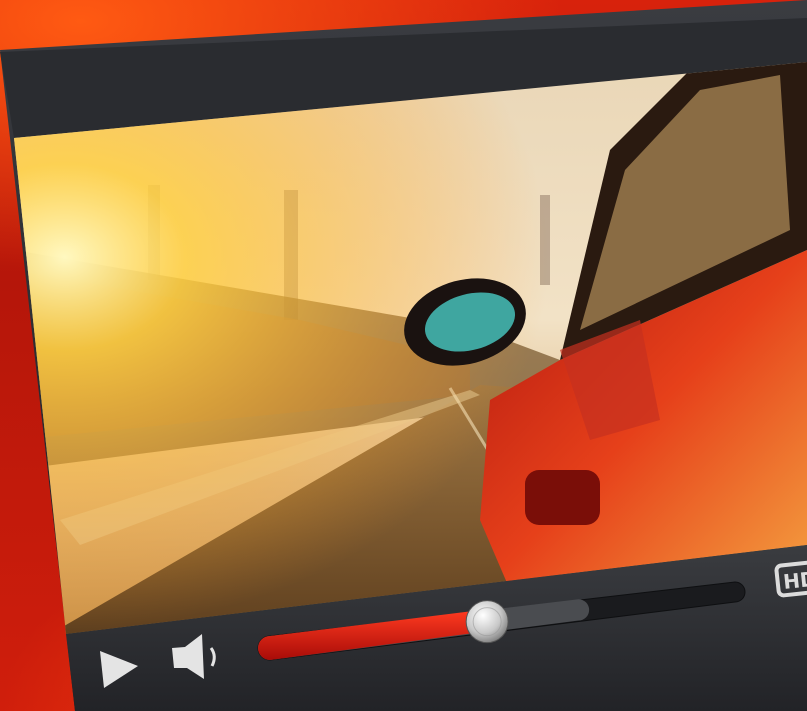 The image size is (807, 711). Describe the element at coordinates (562, 497) in the screenshot. I see `car-door-handle` at that location.